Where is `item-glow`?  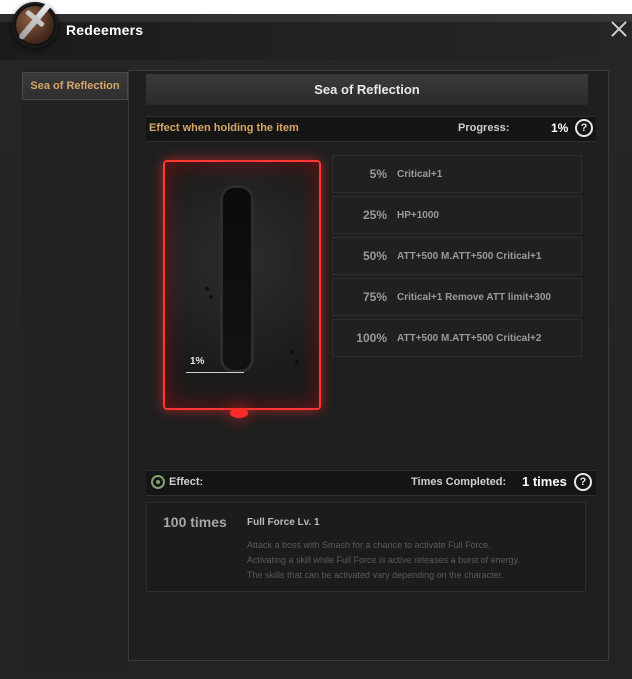 item-glow is located at coordinates (239, 413).